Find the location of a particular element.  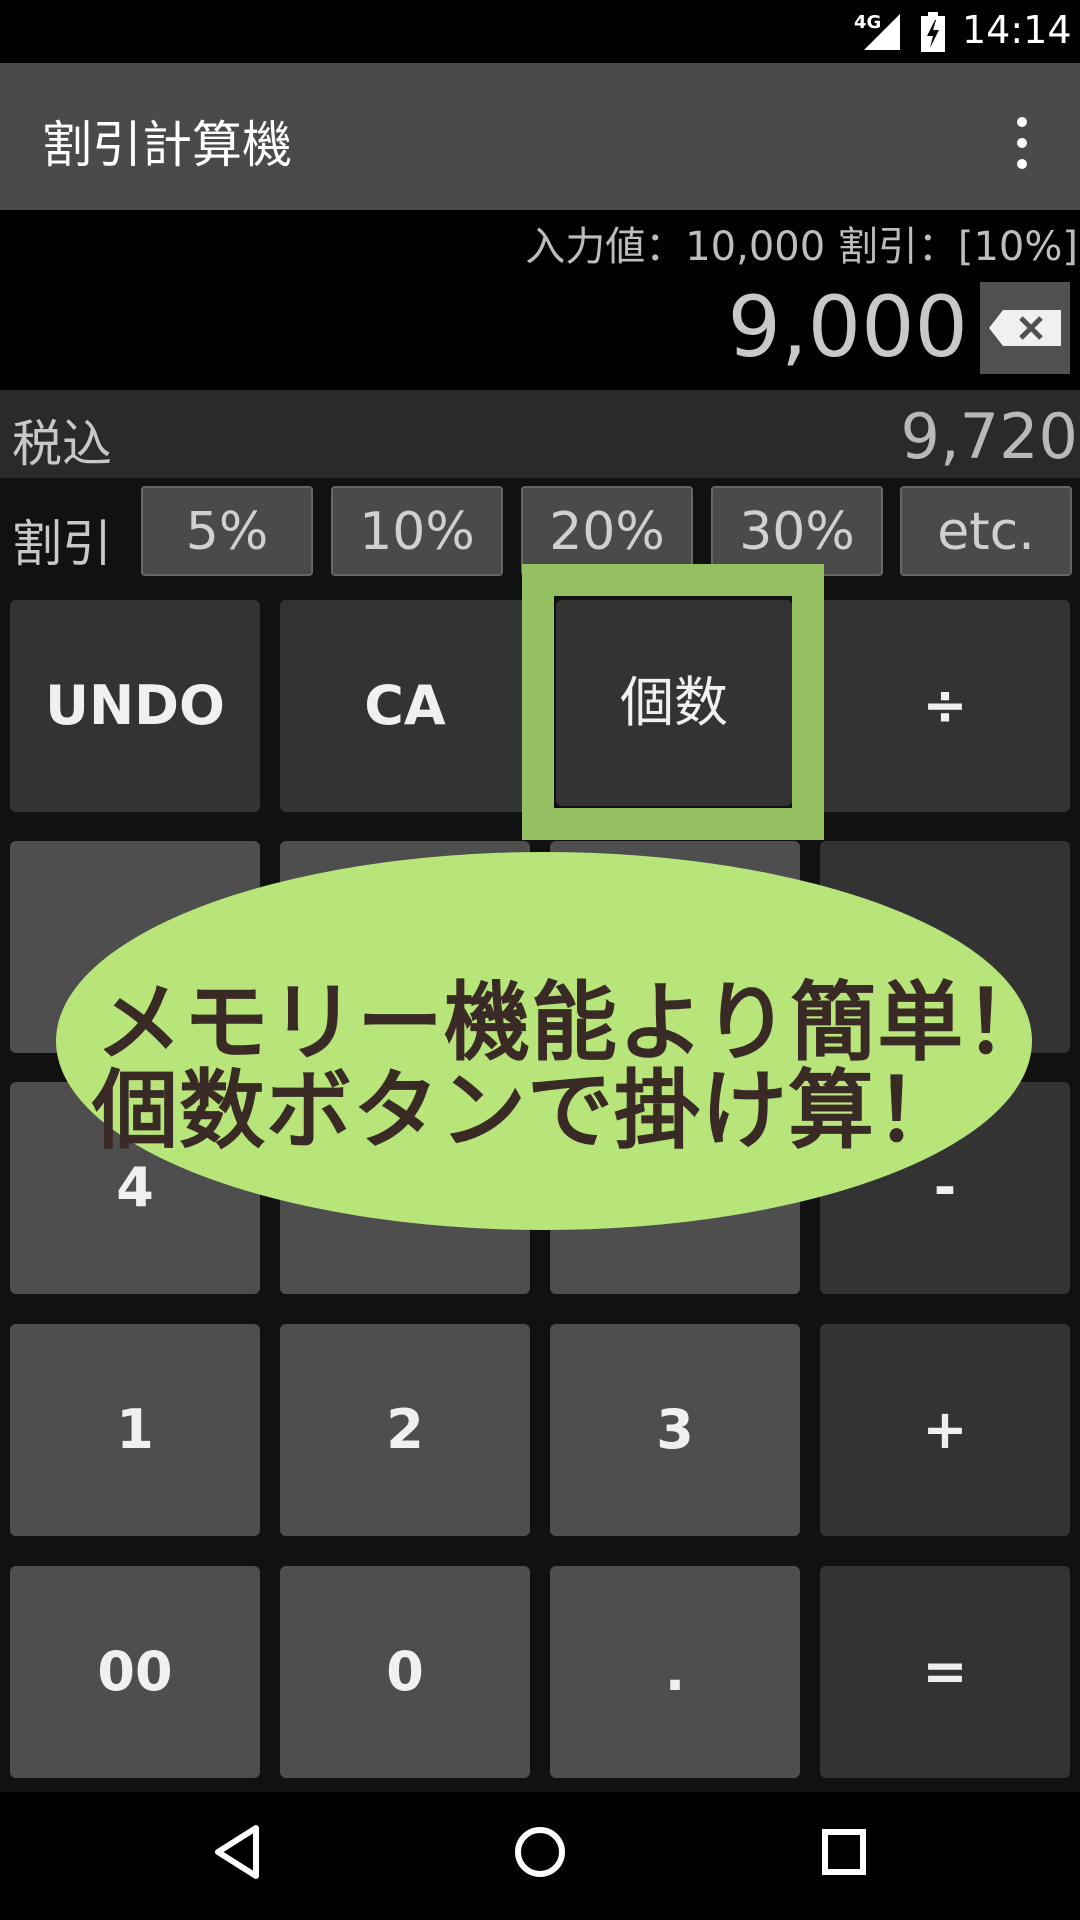

overflow-menu-icon is located at coordinates (1022, 143).